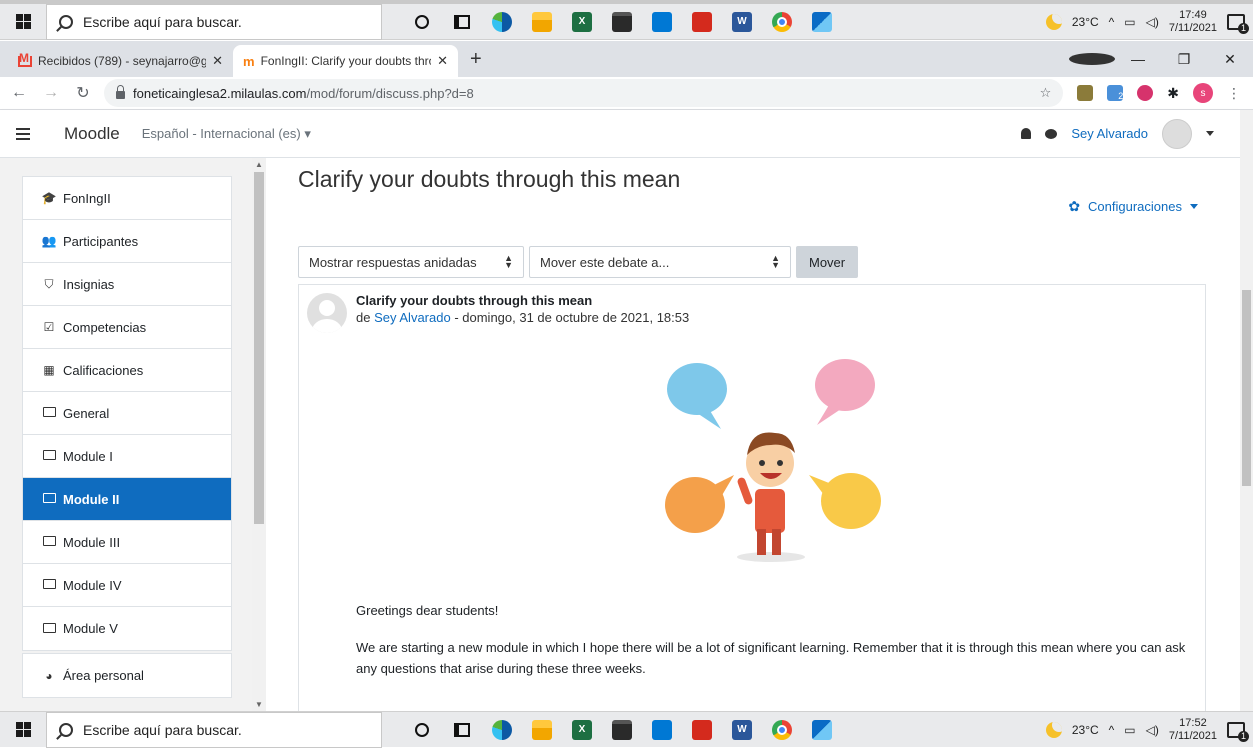 Image resolution: width=1253 pixels, height=748 pixels. I want to click on settings-menu: ✿ Configuraciones, so click(1133, 206).